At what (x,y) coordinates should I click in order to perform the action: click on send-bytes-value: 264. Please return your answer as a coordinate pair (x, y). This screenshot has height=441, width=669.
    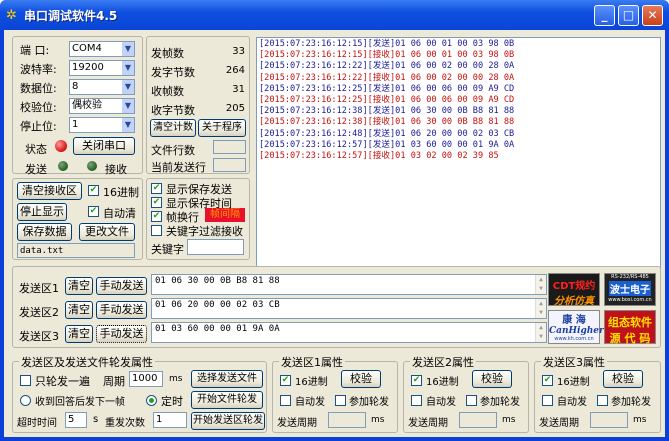
    Looking at the image, I should click on (235, 70).